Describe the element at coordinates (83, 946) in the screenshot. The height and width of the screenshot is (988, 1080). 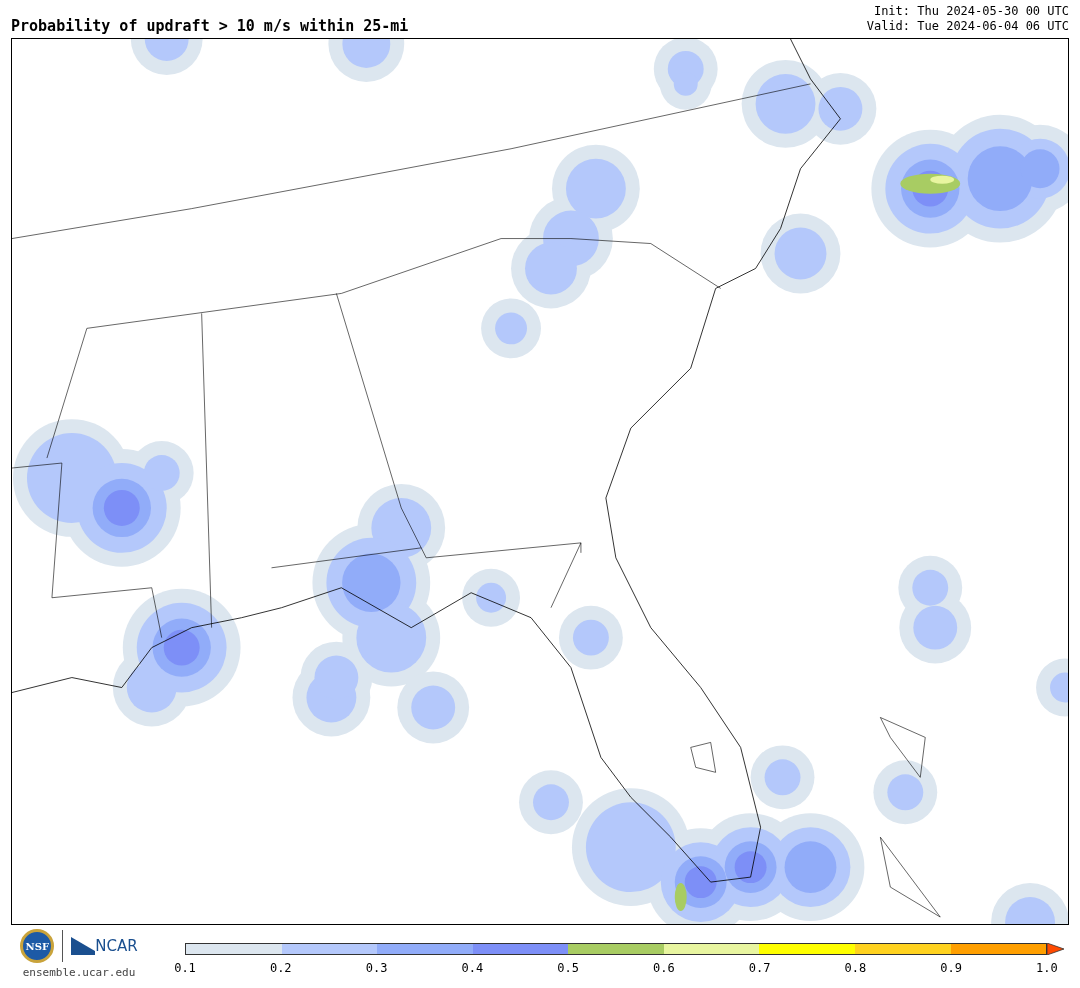
I see `ncar-mark-icon` at that location.